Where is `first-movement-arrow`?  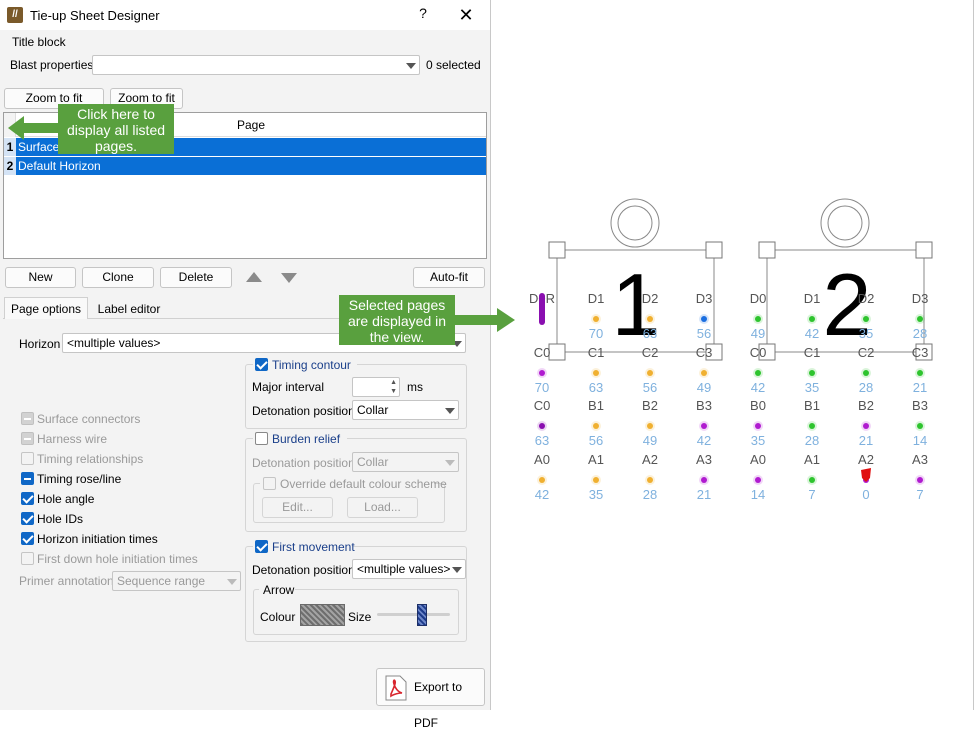 first-movement-arrow is located at coordinates (866, 475).